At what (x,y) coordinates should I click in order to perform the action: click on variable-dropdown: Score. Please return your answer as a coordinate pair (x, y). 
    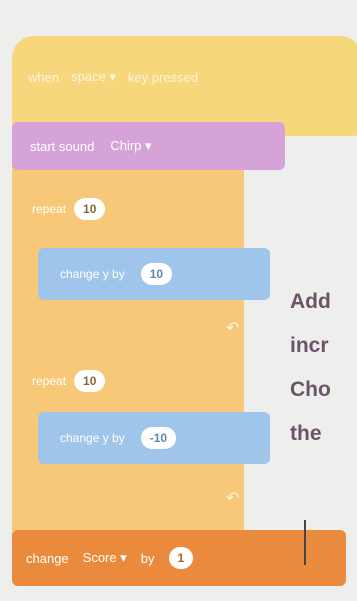
    Looking at the image, I should click on (105, 558).